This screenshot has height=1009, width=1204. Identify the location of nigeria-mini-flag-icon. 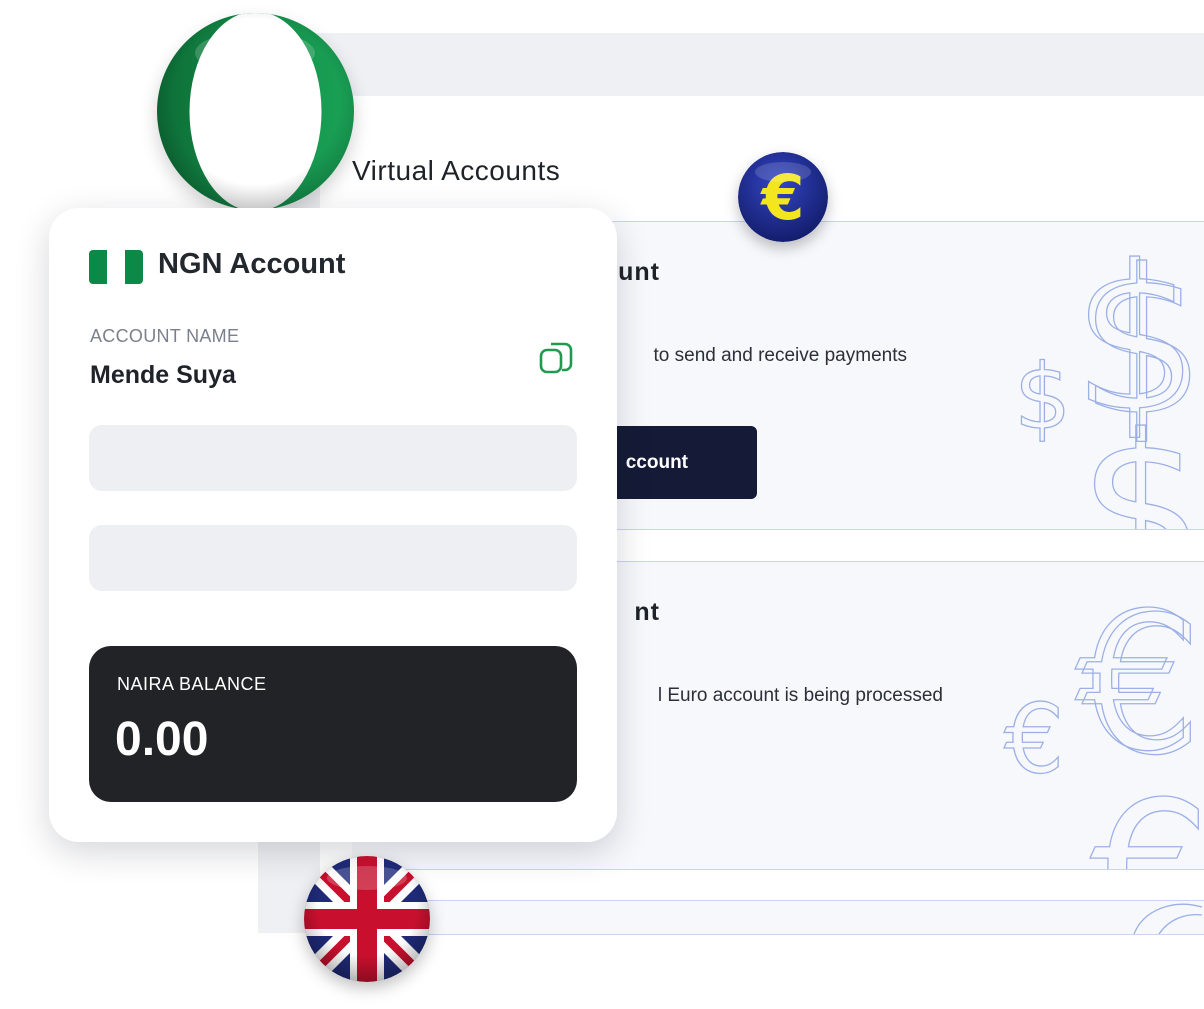
(116, 267).